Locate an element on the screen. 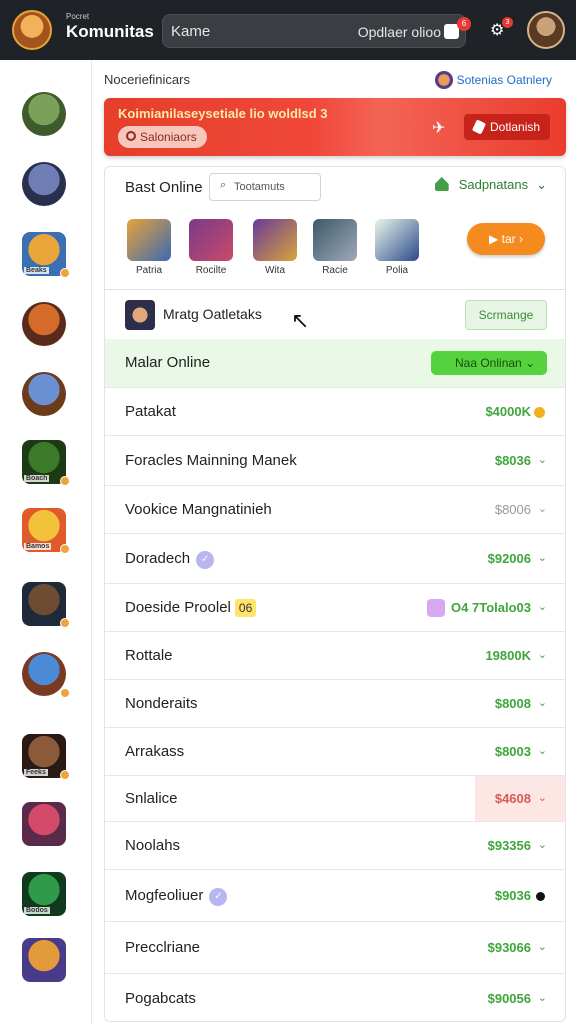 Image resolution: width=576 pixels, height=1024 pixels. row-name: Mogfeoliuer ✓ is located at coordinates (176, 896).